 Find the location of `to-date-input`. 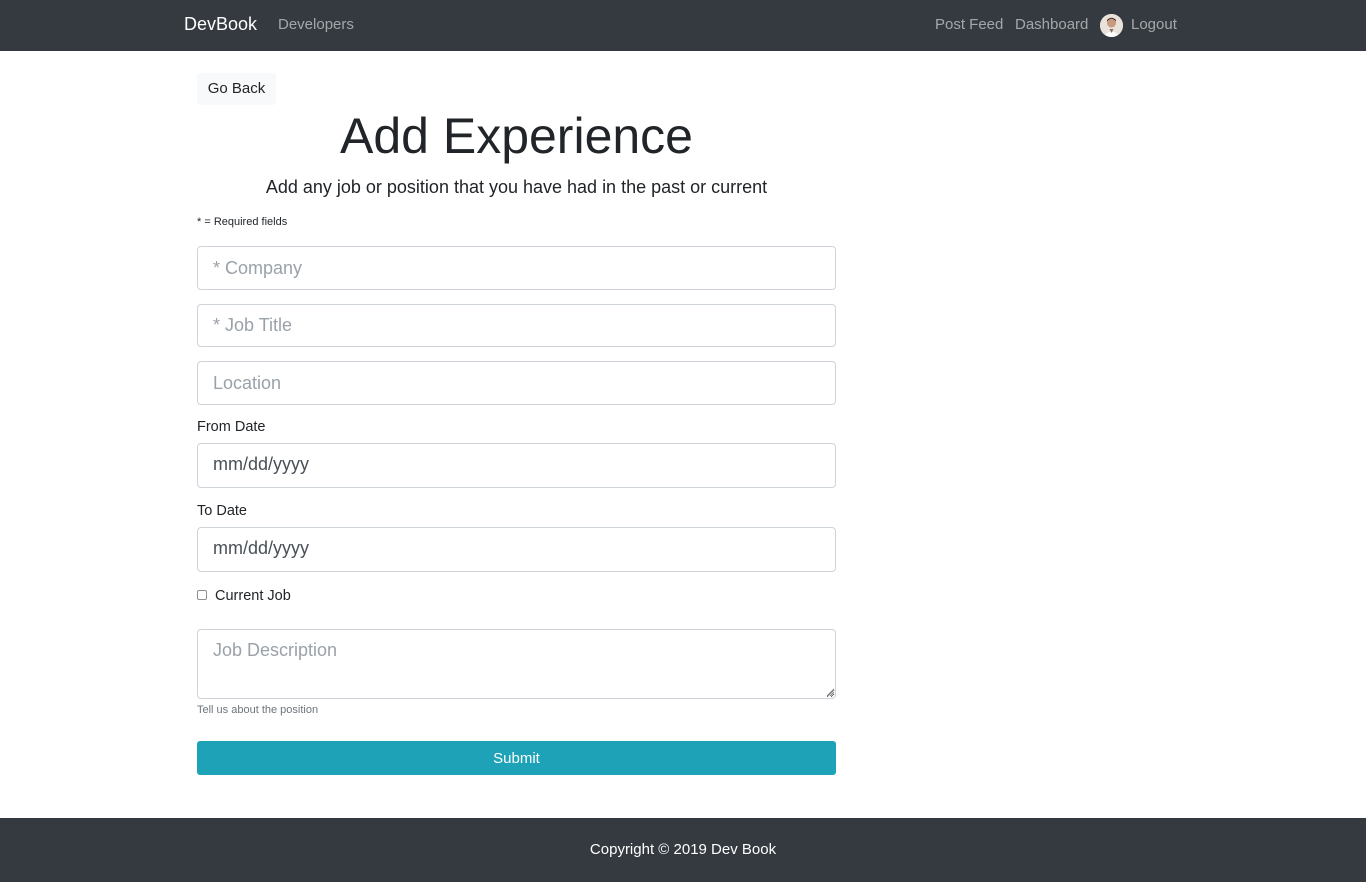

to-date-input is located at coordinates (516, 549).